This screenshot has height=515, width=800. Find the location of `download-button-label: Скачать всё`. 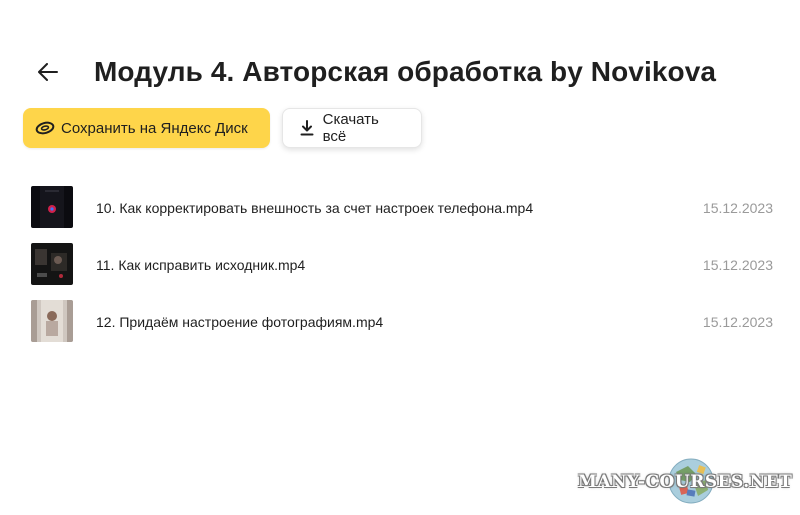

download-button-label: Скачать всё is located at coordinates (350, 128).